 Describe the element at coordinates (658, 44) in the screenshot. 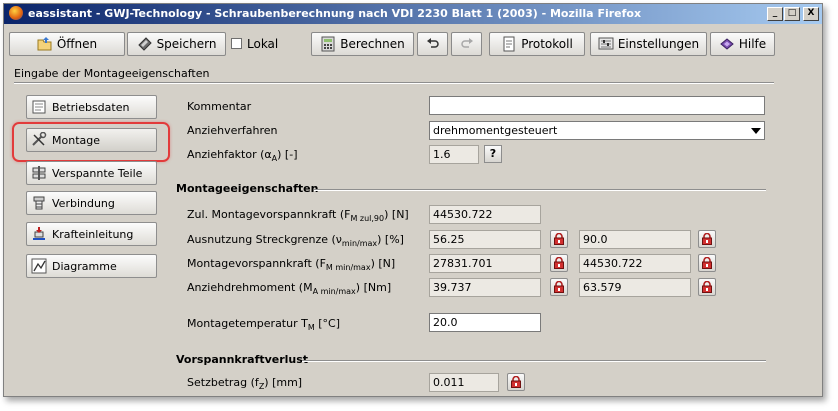

I see `settings-label: Einstellungen` at that location.